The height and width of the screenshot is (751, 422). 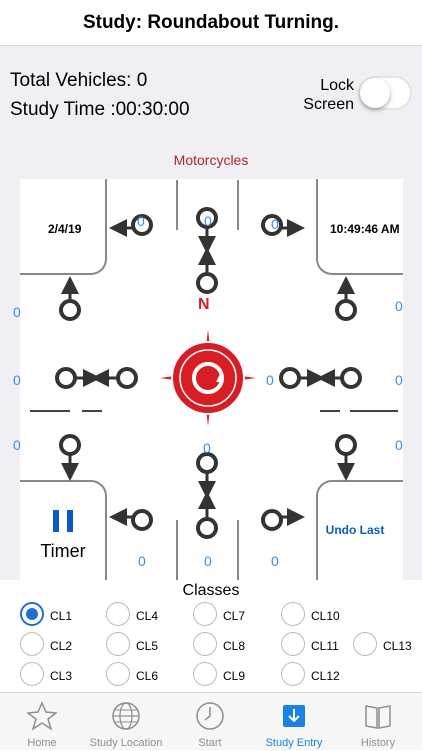 I want to click on radio-label: CL3, so click(x=61, y=676).